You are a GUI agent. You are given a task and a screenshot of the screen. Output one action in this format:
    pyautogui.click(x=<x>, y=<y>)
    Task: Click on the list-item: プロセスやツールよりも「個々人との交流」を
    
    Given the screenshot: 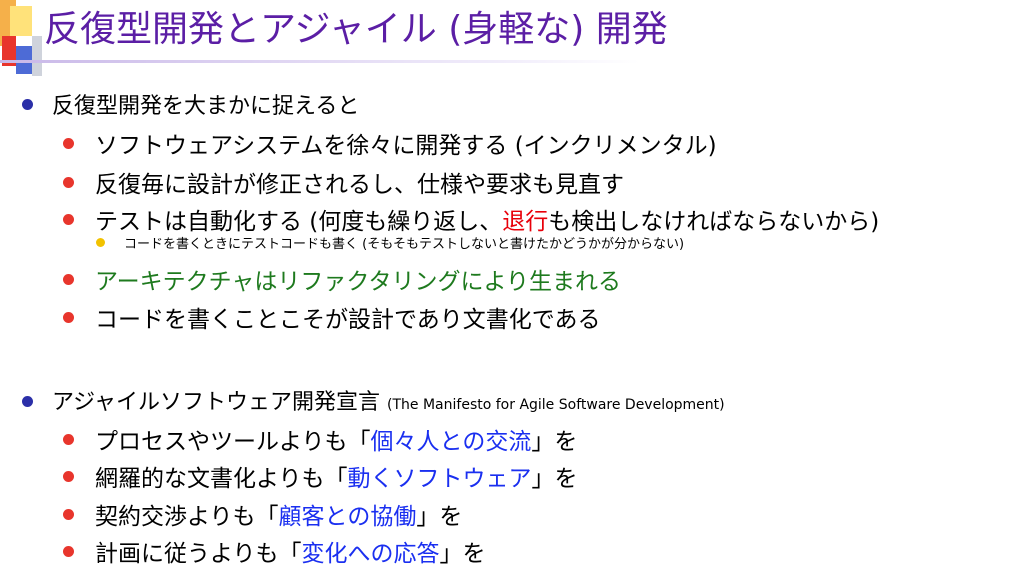 What is the action you would take?
    pyautogui.click(x=336, y=439)
    